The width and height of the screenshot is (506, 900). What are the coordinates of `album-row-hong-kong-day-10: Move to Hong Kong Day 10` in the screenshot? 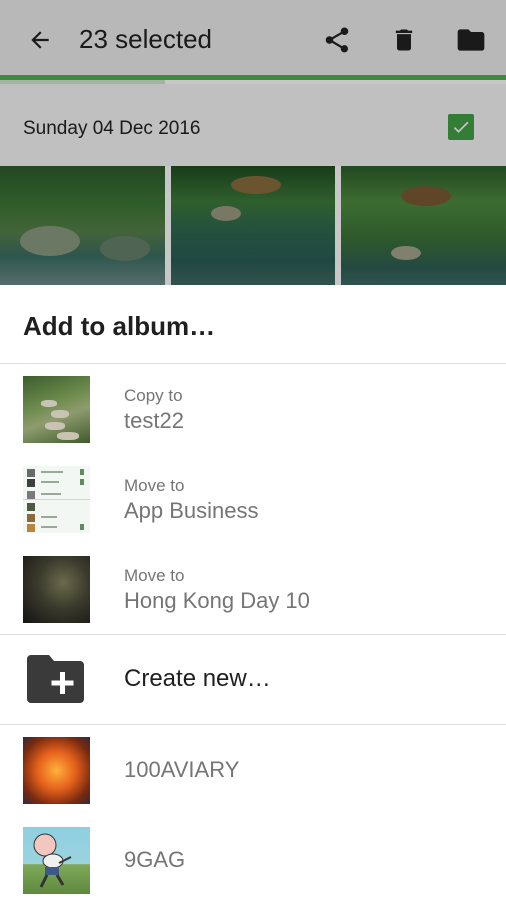 It's located at (253, 589).